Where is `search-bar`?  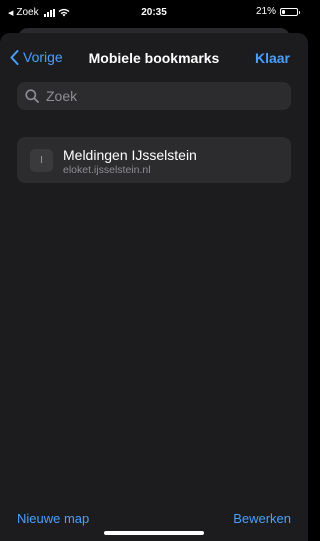 search-bar is located at coordinates (154, 96).